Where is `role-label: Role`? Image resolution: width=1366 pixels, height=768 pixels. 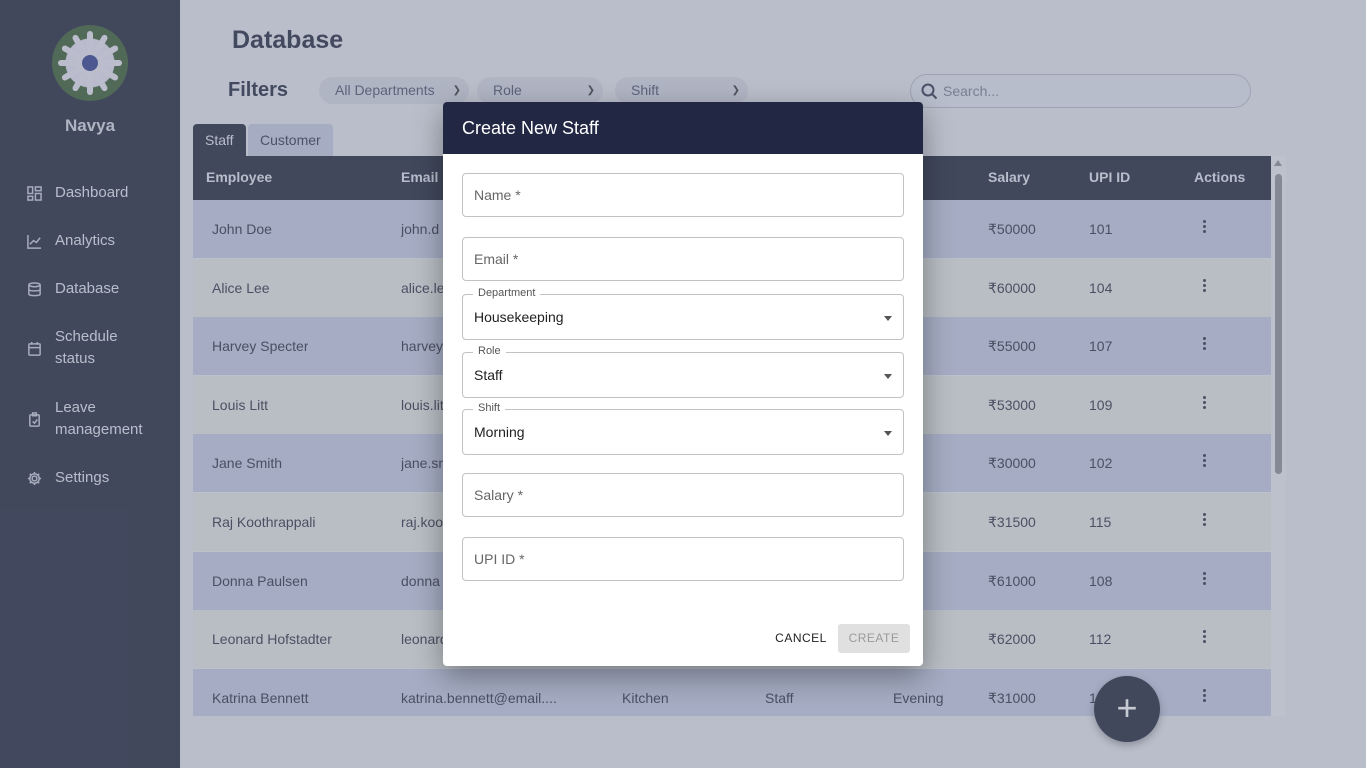
role-label: Role is located at coordinates (489, 351).